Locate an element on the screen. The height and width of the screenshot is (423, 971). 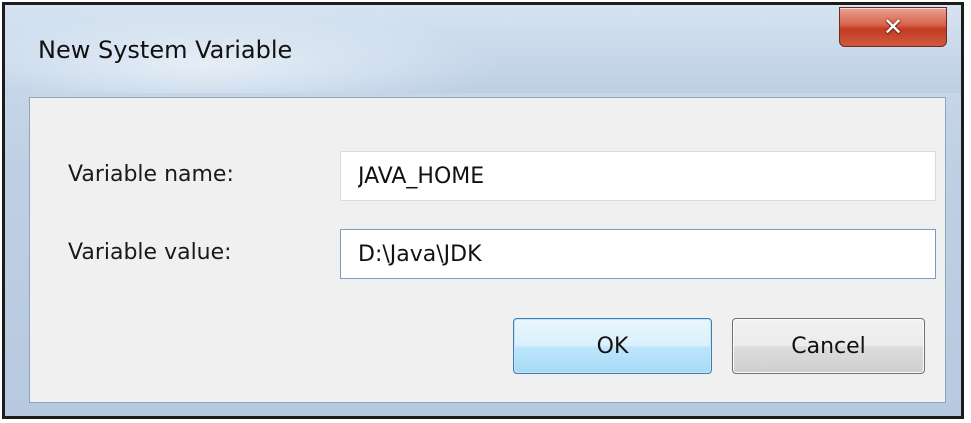
cancel-button: Cancel is located at coordinates (828, 346).